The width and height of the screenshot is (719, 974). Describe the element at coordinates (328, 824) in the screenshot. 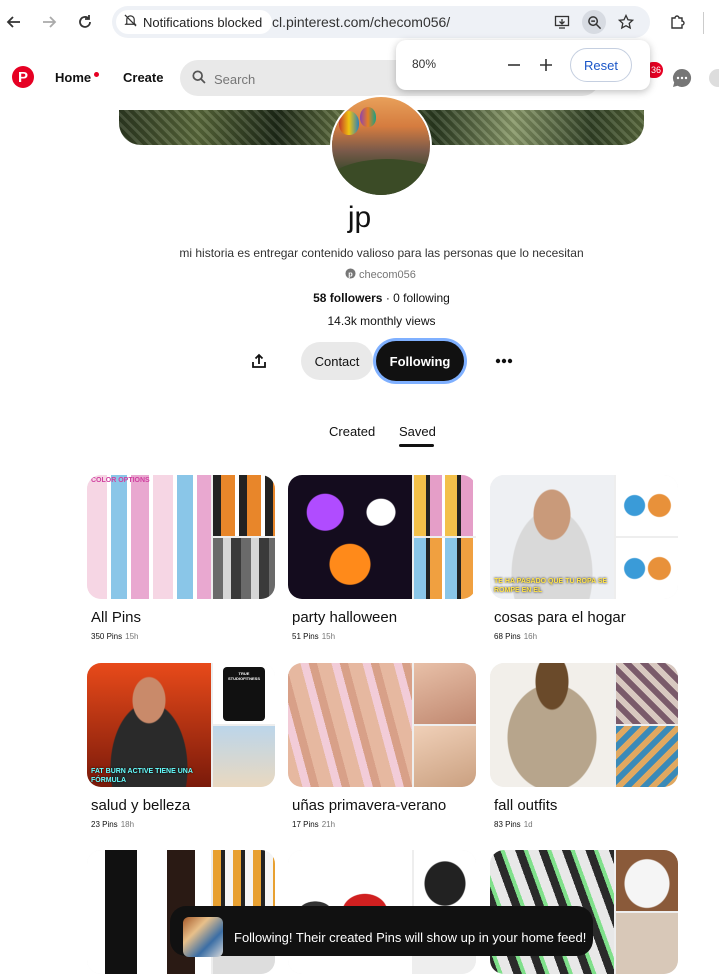

I see `board-updated-time: 21h` at that location.